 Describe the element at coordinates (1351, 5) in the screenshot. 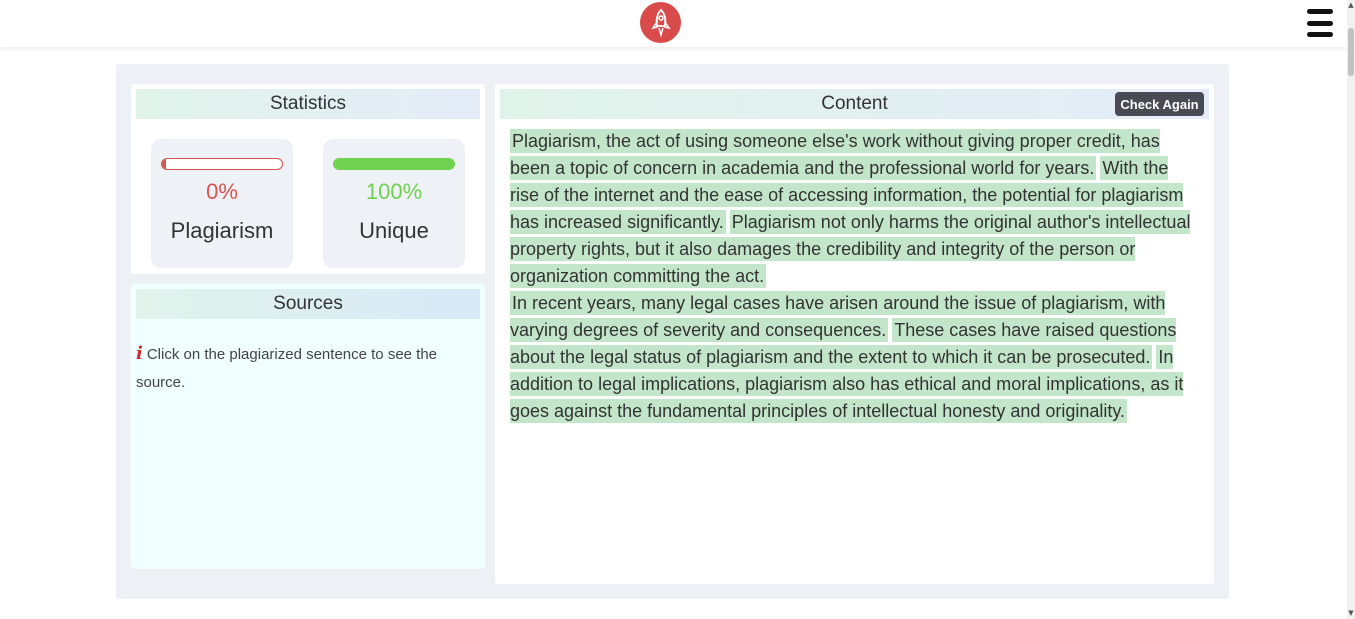

I see `scroll-up-icon: ▲` at that location.